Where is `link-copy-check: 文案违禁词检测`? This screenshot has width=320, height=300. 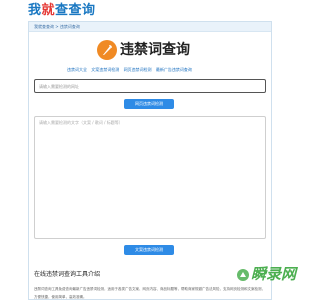 link-copy-check: 文案违禁词检测 is located at coordinates (105, 69).